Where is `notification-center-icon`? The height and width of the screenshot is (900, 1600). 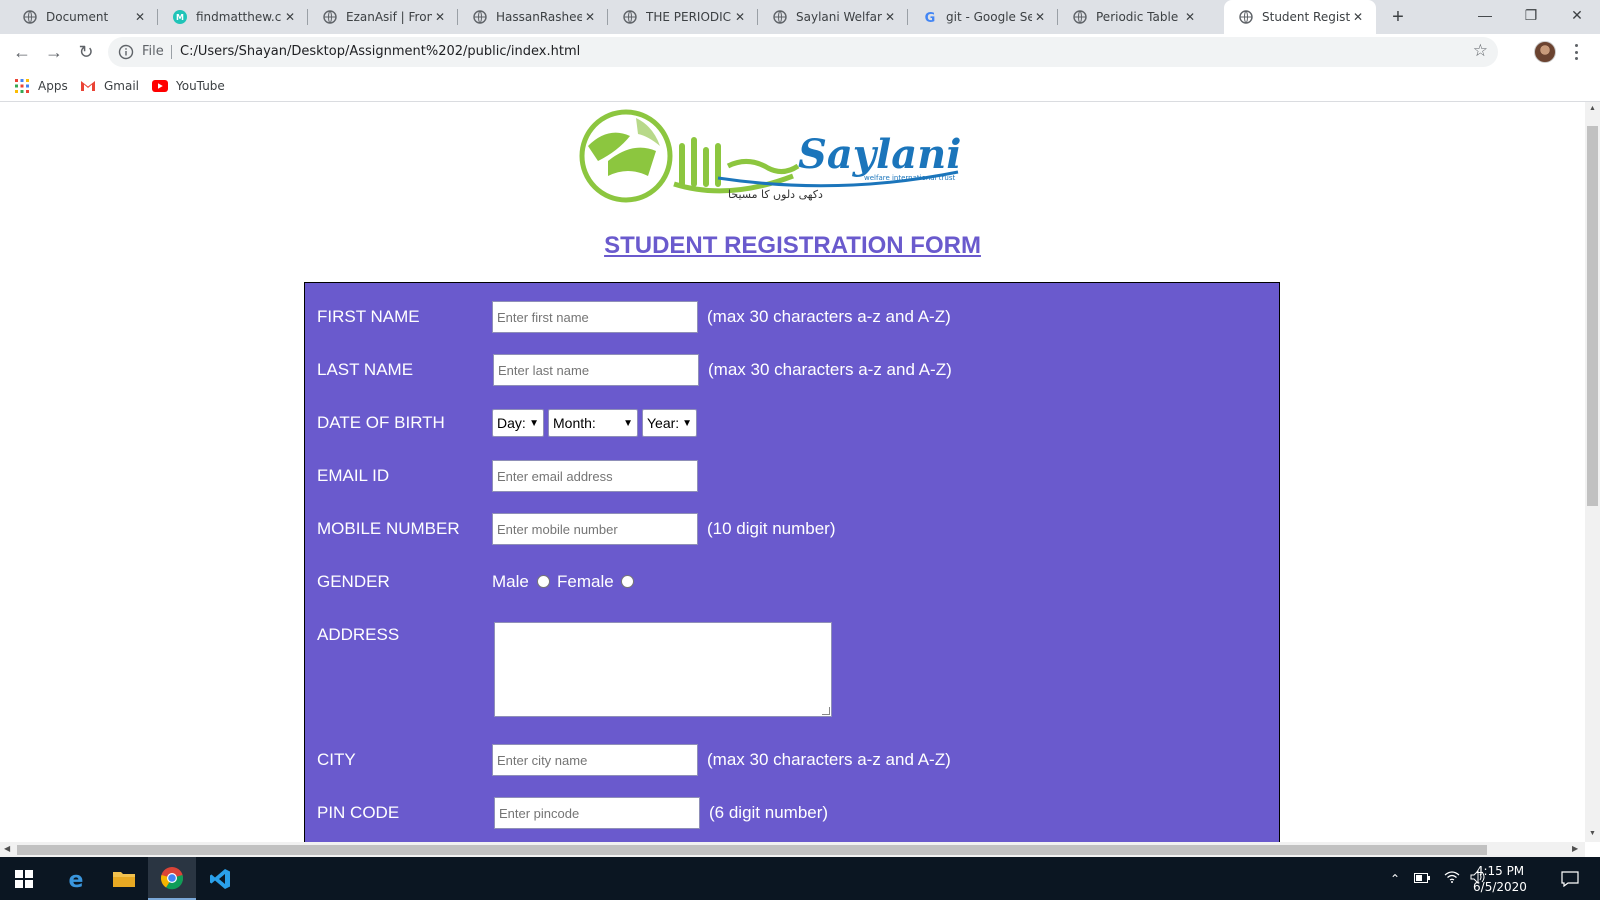
notification-center-icon is located at coordinates (1570, 878).